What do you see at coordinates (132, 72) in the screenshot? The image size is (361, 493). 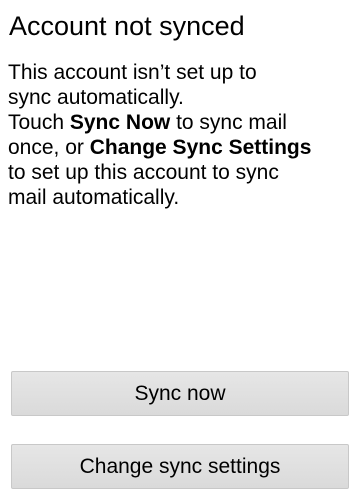 I see `message-line-1: This account isn’t set up to` at bounding box center [132, 72].